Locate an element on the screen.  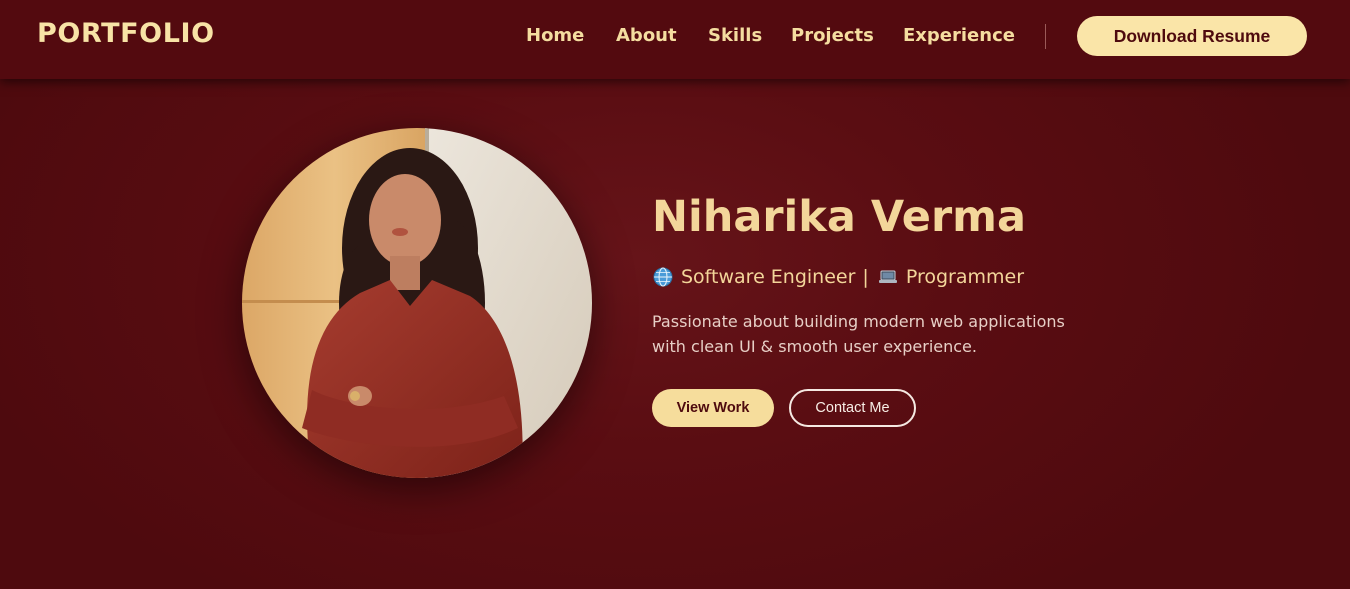
nav-link-experience: Experience is located at coordinates (959, 35).